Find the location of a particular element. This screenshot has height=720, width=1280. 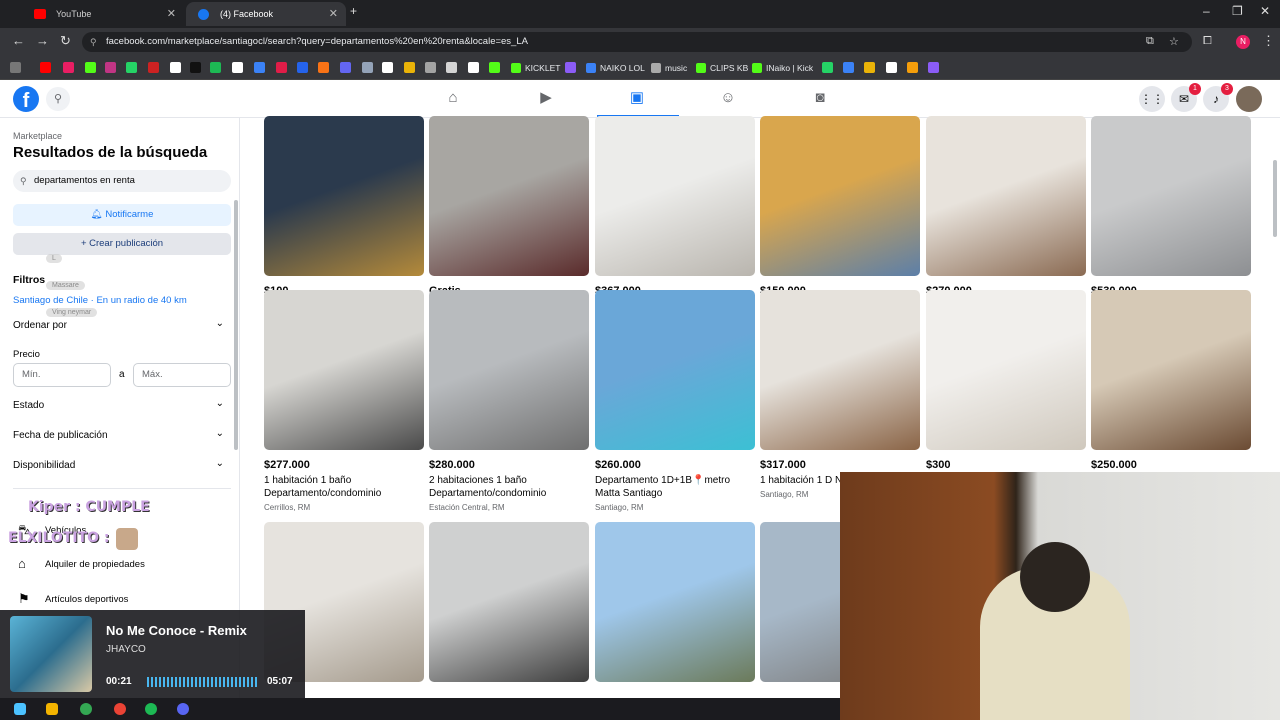

install-icon: ⧉ is located at coordinates (1150, 41).